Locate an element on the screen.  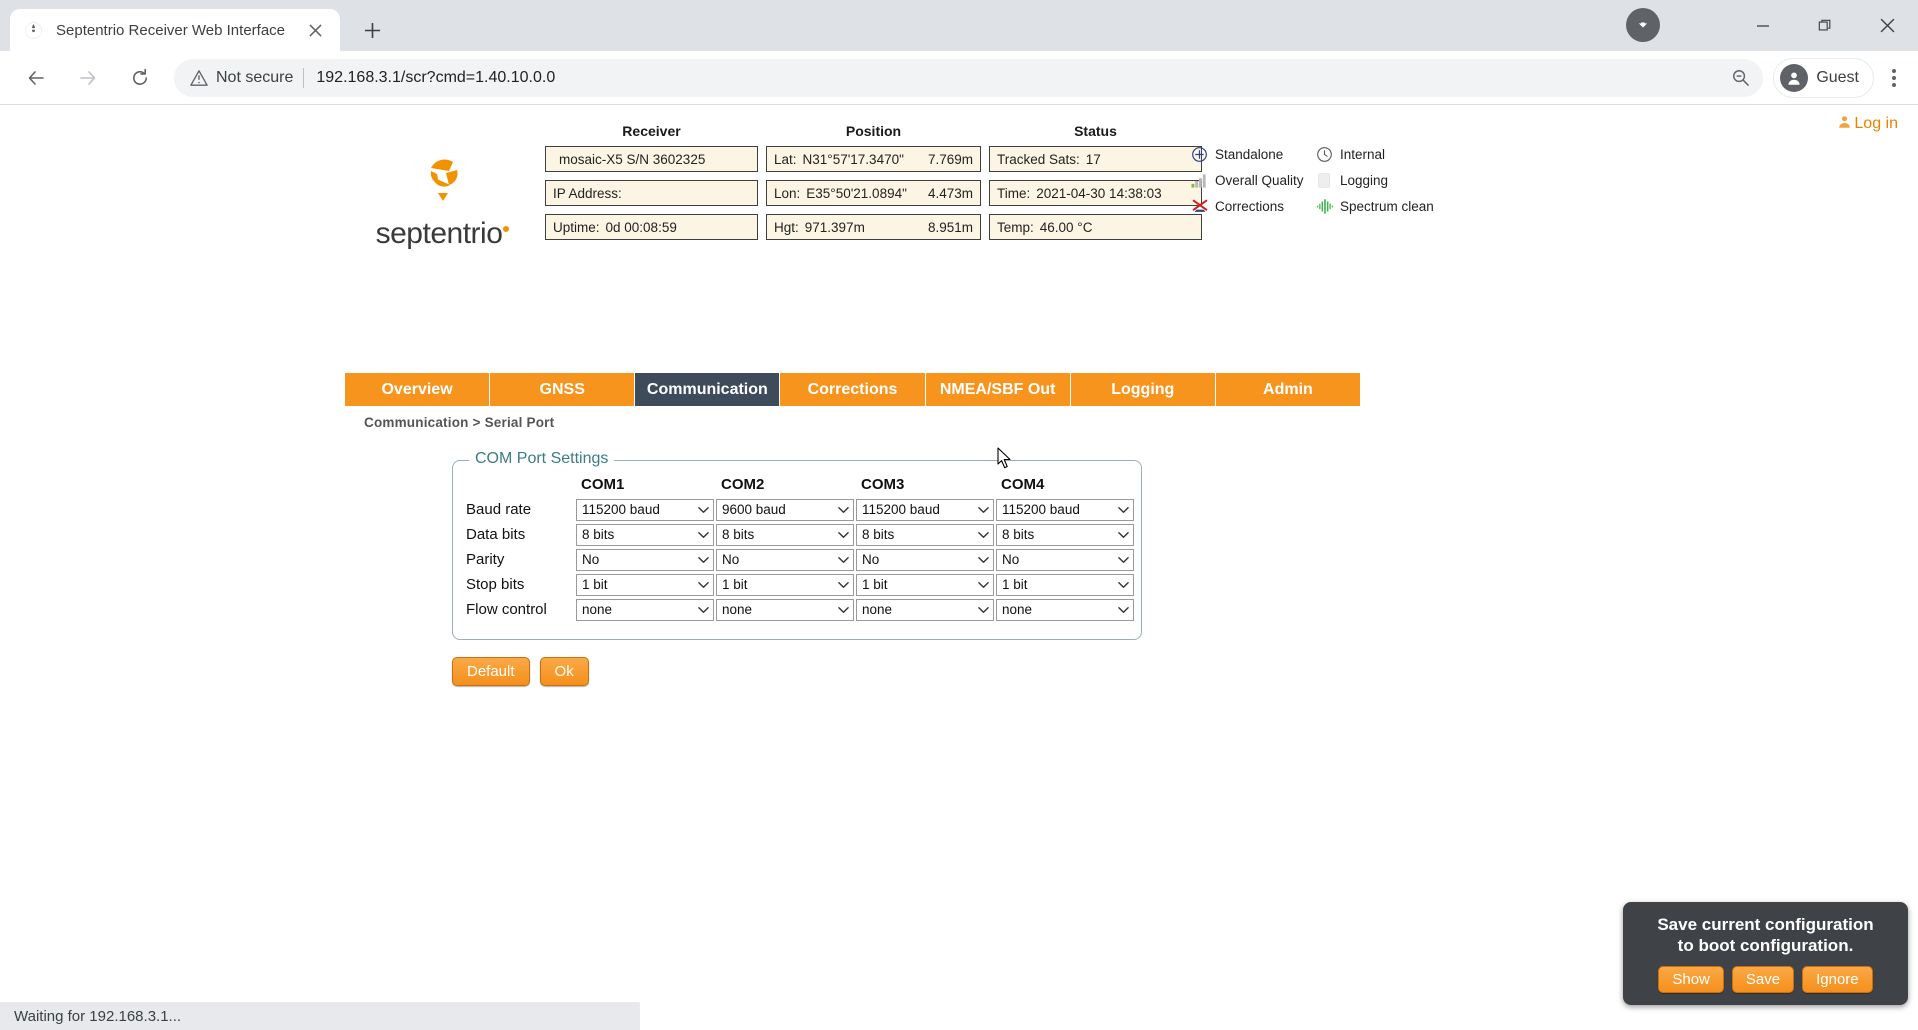
field-label: Temp: is located at coordinates (1015, 227).